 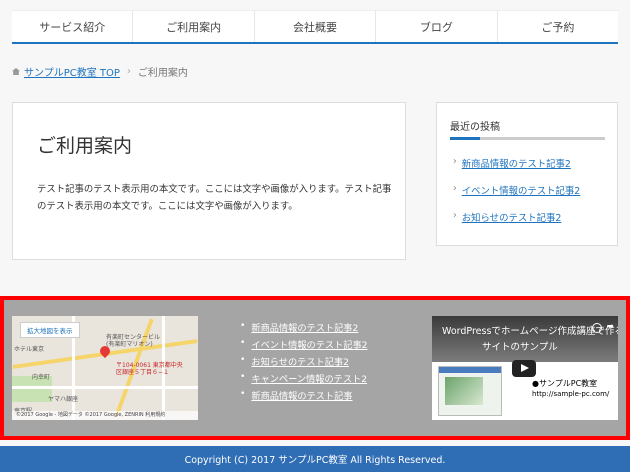 I want to click on recent-posts-heading: 最近の投稿, so click(x=475, y=127).